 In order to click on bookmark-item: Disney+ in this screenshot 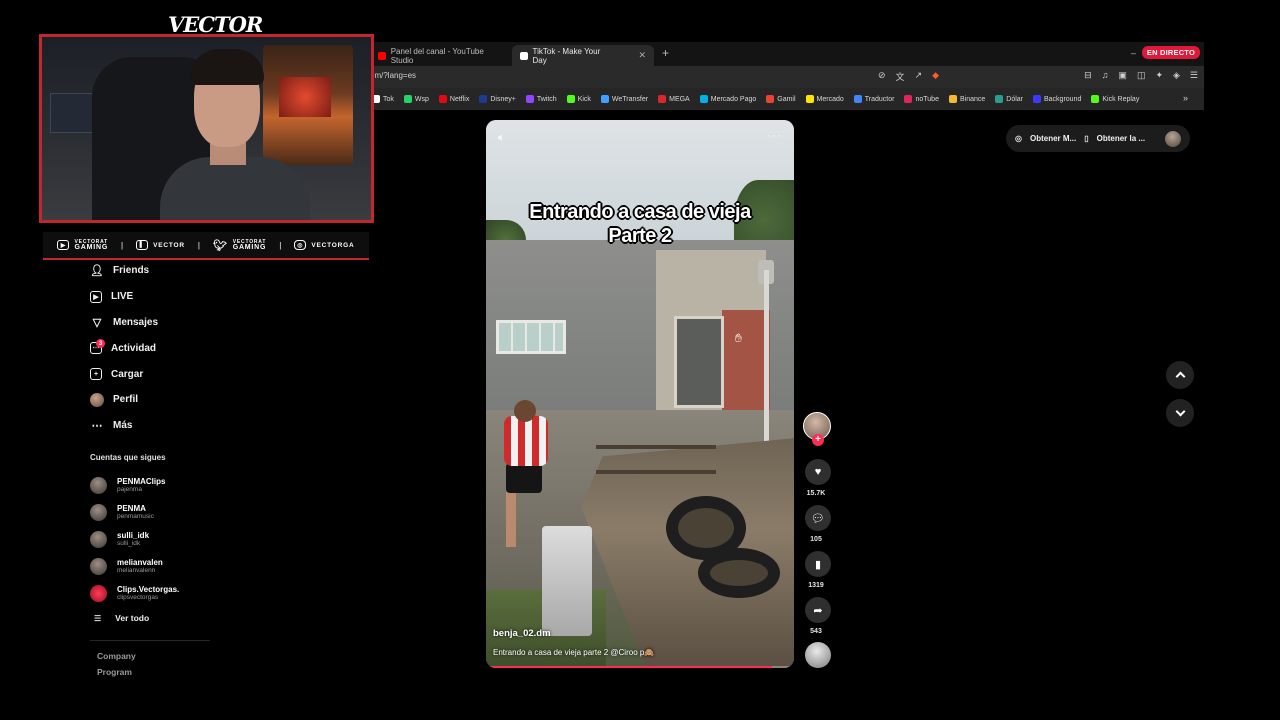, I will do `click(497, 99)`.